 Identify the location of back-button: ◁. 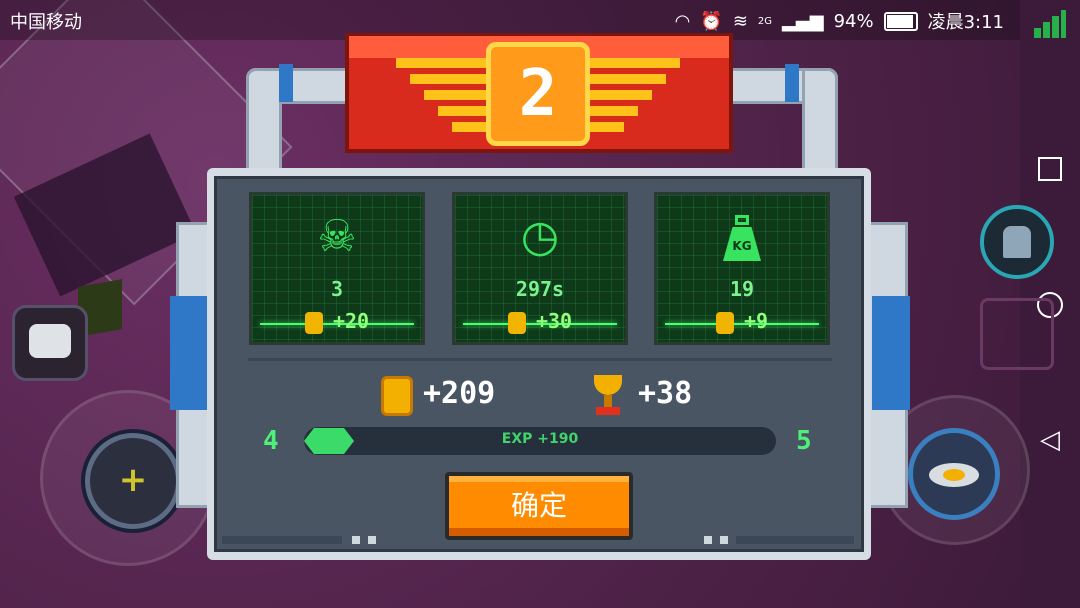
(1050, 440).